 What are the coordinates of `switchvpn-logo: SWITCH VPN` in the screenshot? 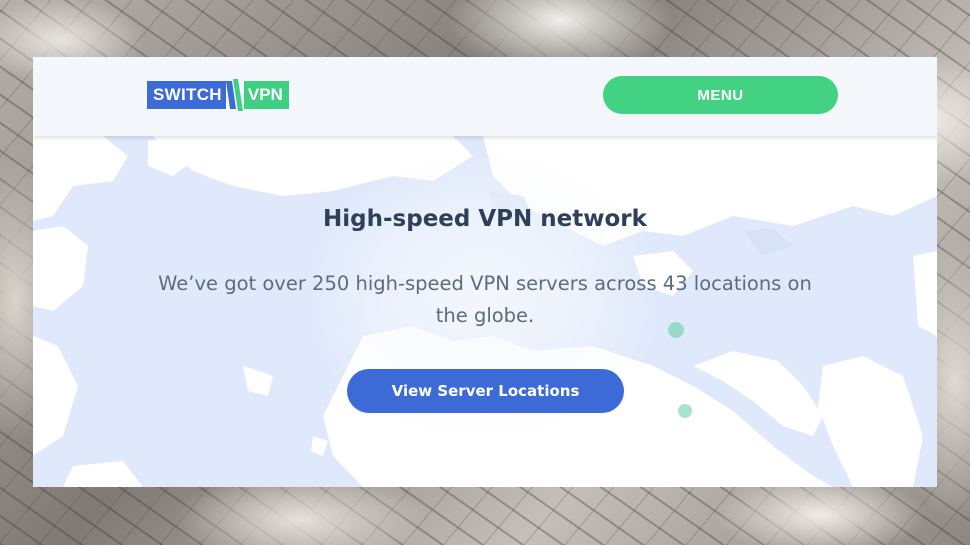 It's located at (218, 95).